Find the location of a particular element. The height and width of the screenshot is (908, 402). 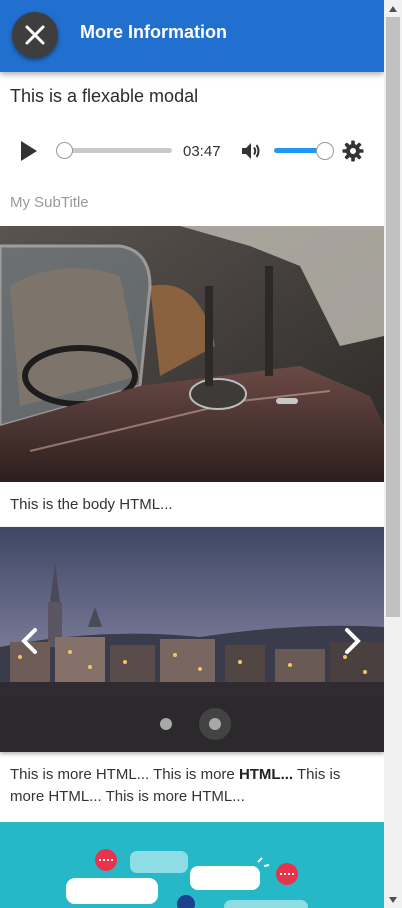

close-button is located at coordinates (35, 35).